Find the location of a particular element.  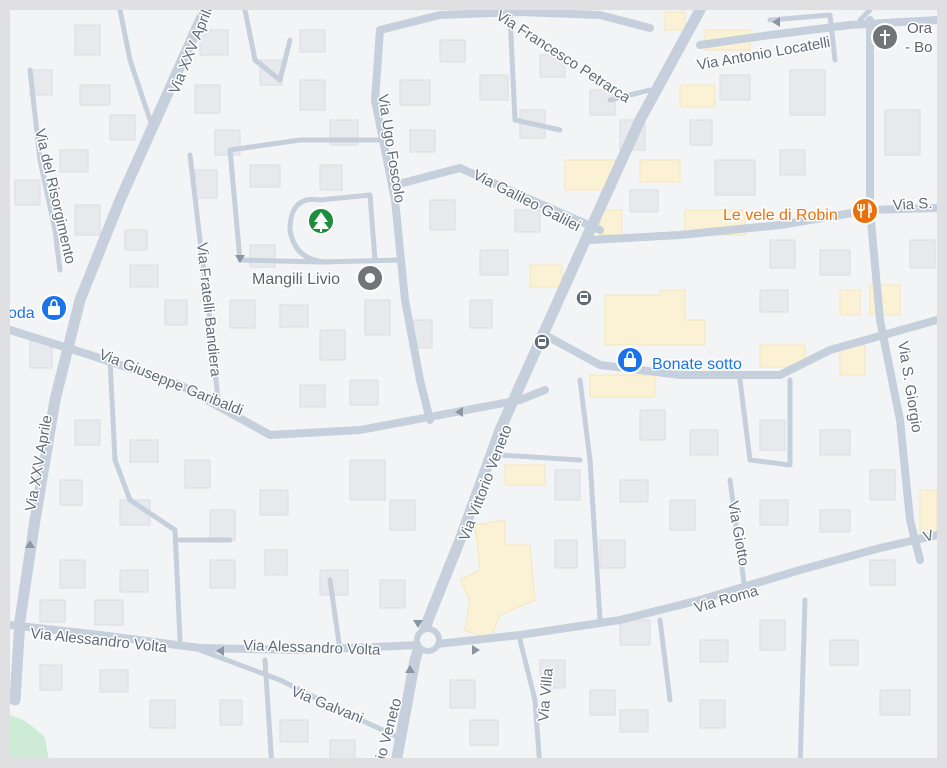

poi-label-church-2: - Bo is located at coordinates (919, 47).